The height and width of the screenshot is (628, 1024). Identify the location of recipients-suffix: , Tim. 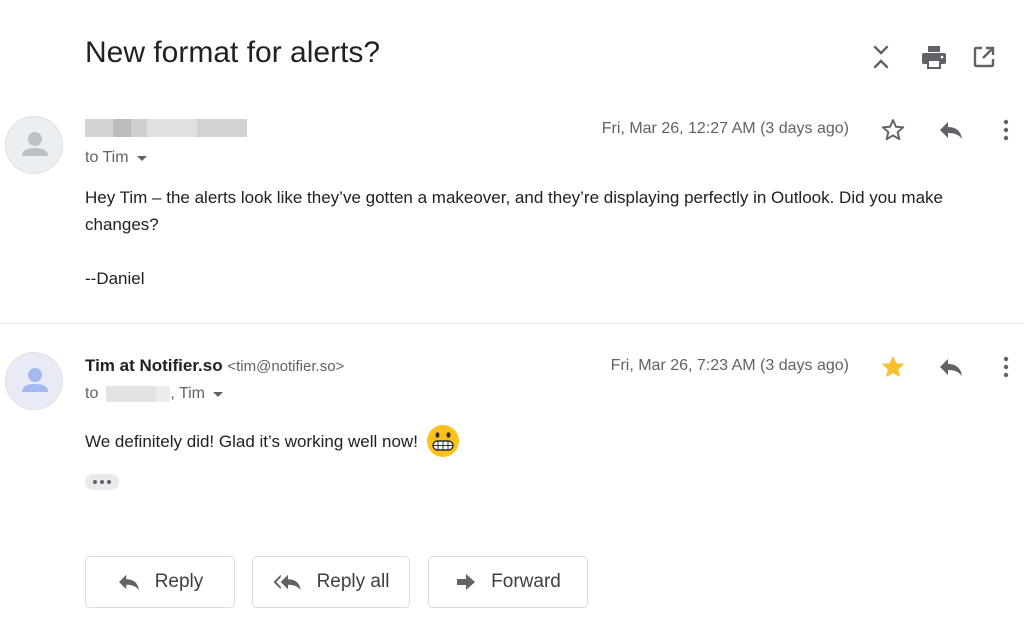
(188, 393).